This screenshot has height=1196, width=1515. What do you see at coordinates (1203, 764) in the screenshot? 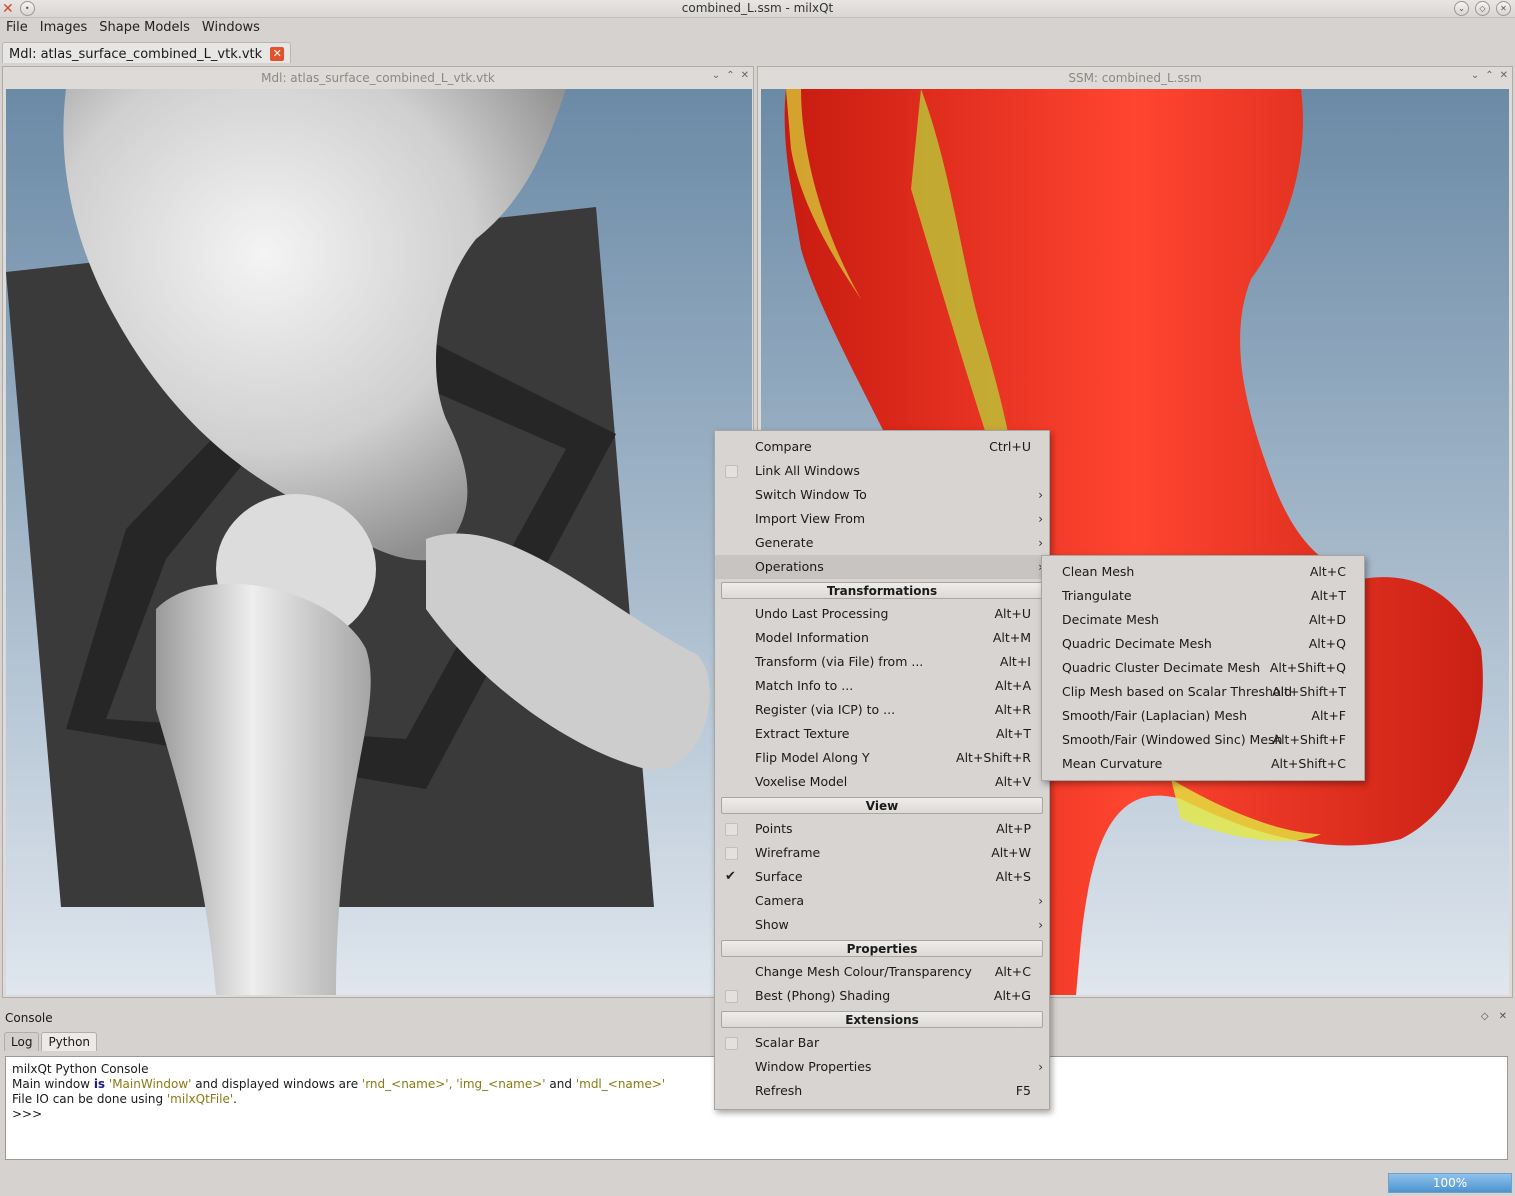
I see `menu-item-mean-curvature: Mean Curvature Alt+Shift+C` at bounding box center [1203, 764].